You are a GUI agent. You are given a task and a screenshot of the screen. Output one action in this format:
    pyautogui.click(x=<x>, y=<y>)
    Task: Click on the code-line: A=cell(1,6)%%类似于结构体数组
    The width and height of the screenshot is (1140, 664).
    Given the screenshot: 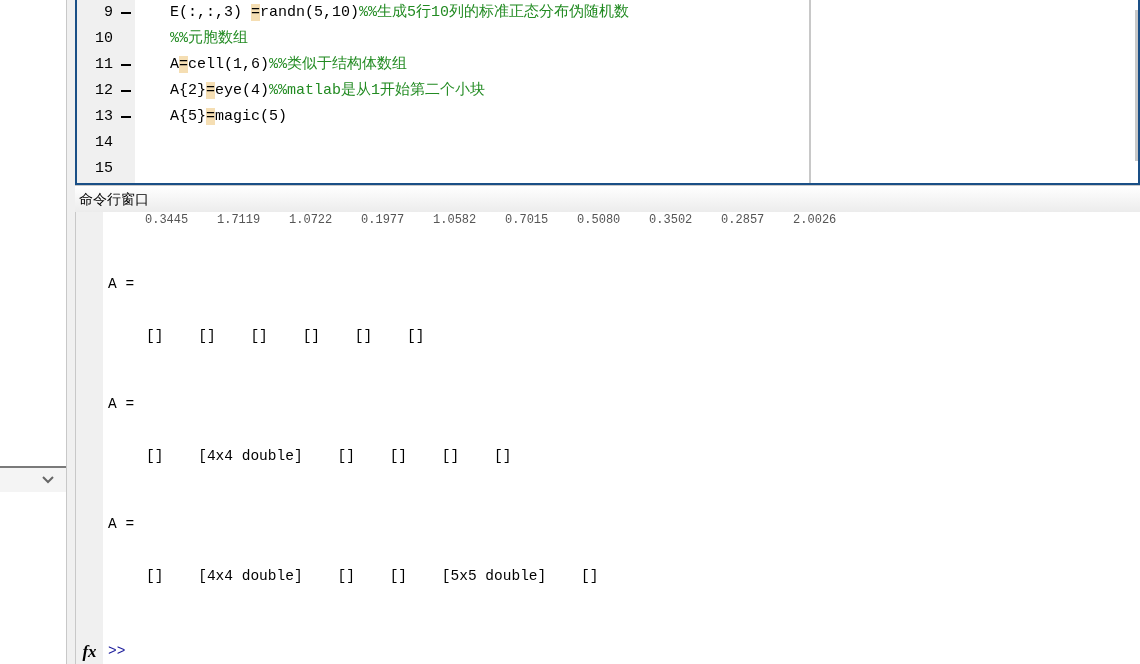 What is the action you would take?
    pyautogui.click(x=289, y=64)
    